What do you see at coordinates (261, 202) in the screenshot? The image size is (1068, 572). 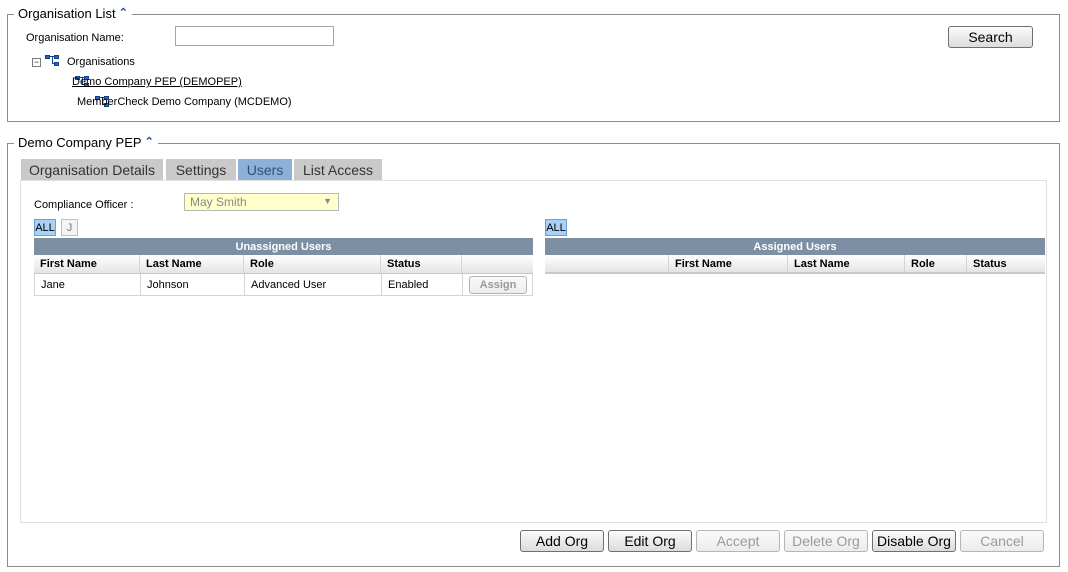 I see `compliance-officer-select: May Smith ▼` at bounding box center [261, 202].